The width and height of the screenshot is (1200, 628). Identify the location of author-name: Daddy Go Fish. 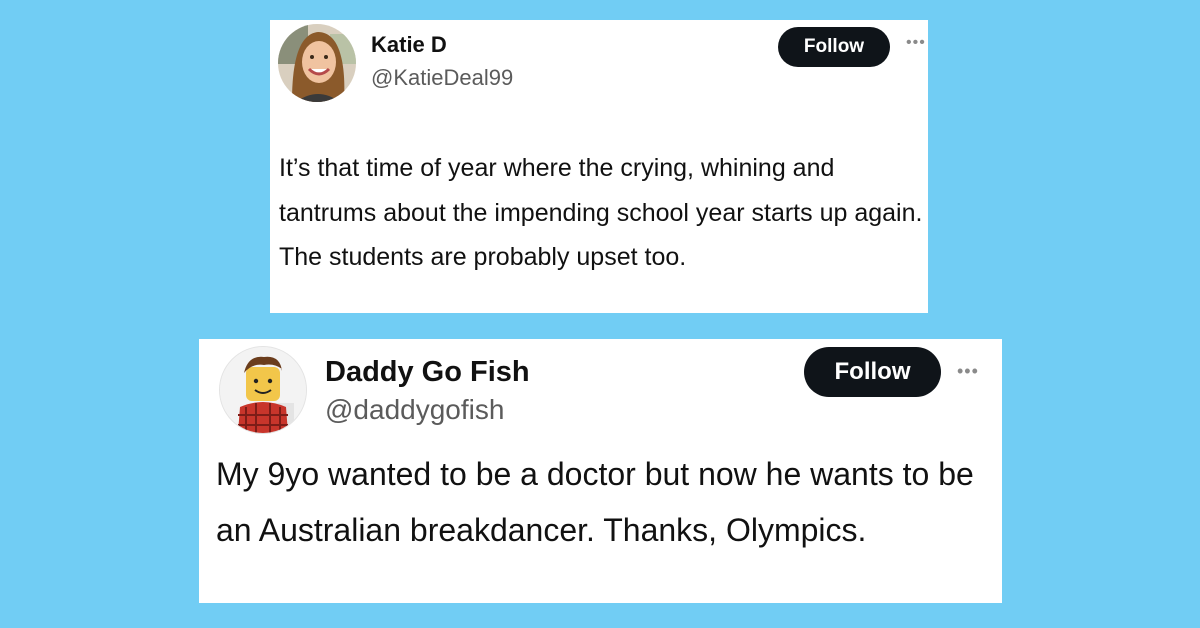
(427, 372).